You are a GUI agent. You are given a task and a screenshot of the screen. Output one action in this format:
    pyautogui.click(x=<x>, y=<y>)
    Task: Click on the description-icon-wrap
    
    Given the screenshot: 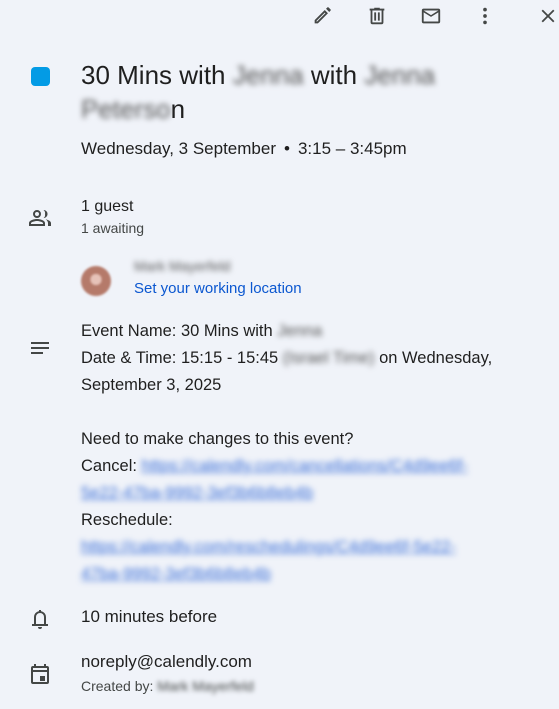 What is the action you would take?
    pyautogui.click(x=40, y=348)
    